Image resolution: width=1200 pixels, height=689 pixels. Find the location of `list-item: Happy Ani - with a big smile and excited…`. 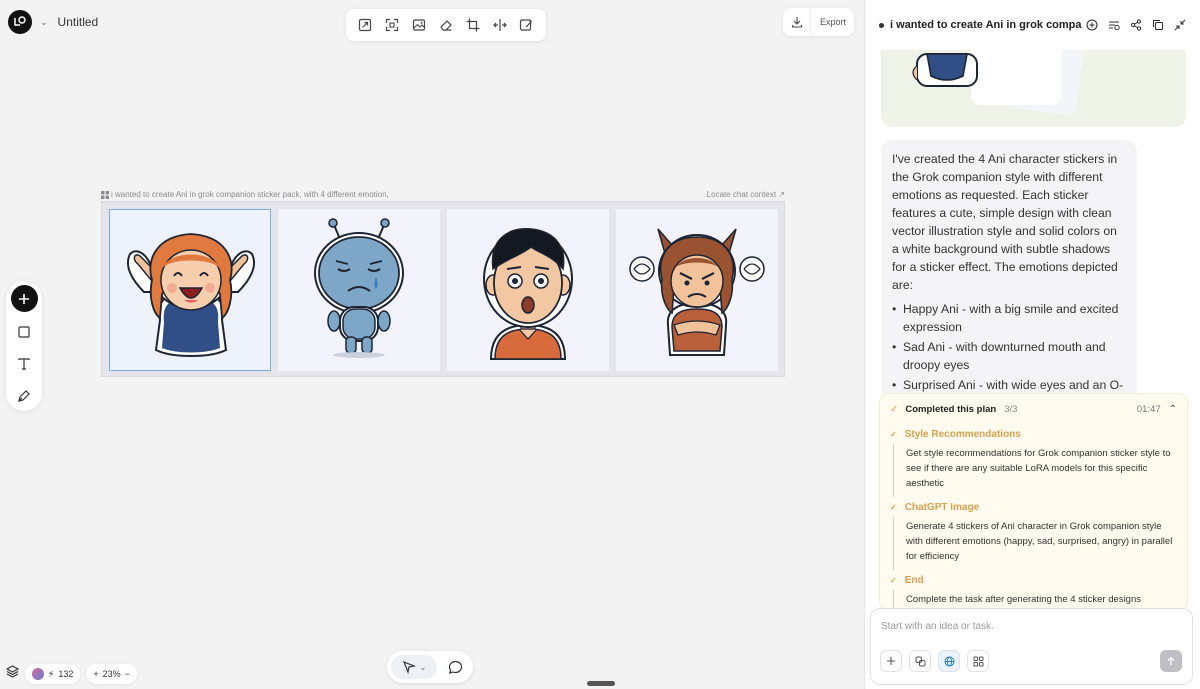

list-item: Happy Ani - with a big smile and excited… is located at coordinates (1009, 318).